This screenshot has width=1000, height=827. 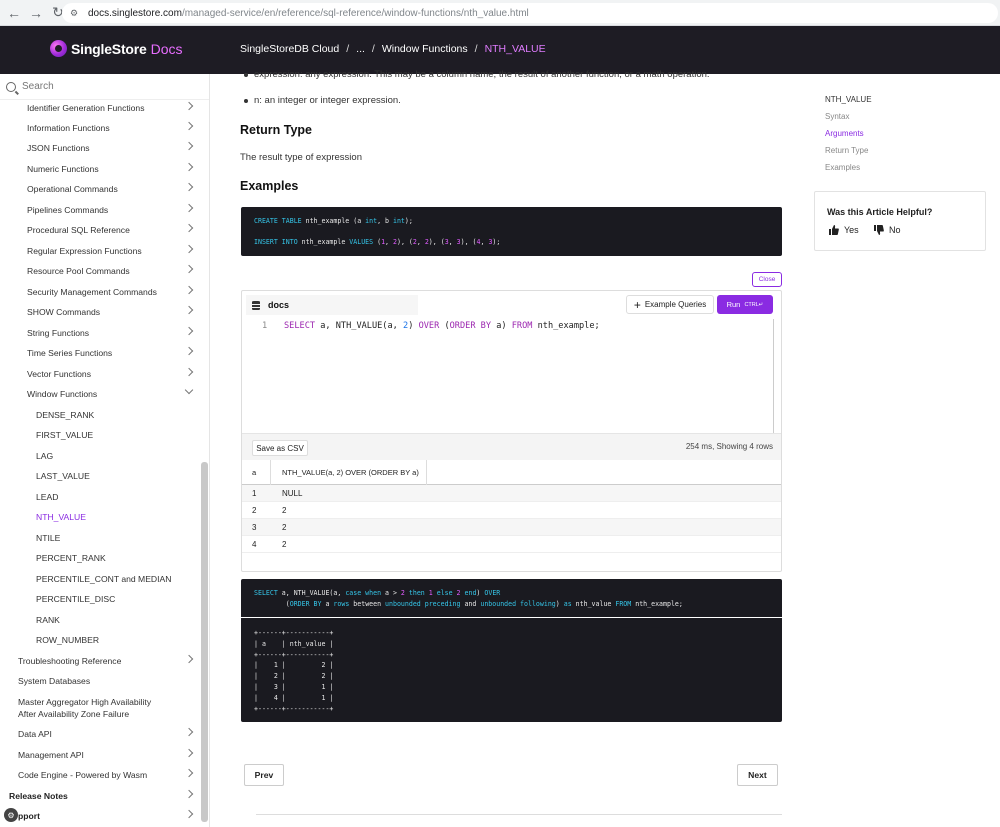 I want to click on run-button: Run CTRL↵, so click(x=745, y=304).